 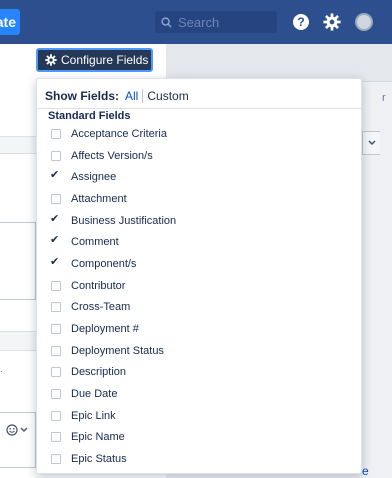 What do you see at coordinates (199, 108) in the screenshot?
I see `divider` at bounding box center [199, 108].